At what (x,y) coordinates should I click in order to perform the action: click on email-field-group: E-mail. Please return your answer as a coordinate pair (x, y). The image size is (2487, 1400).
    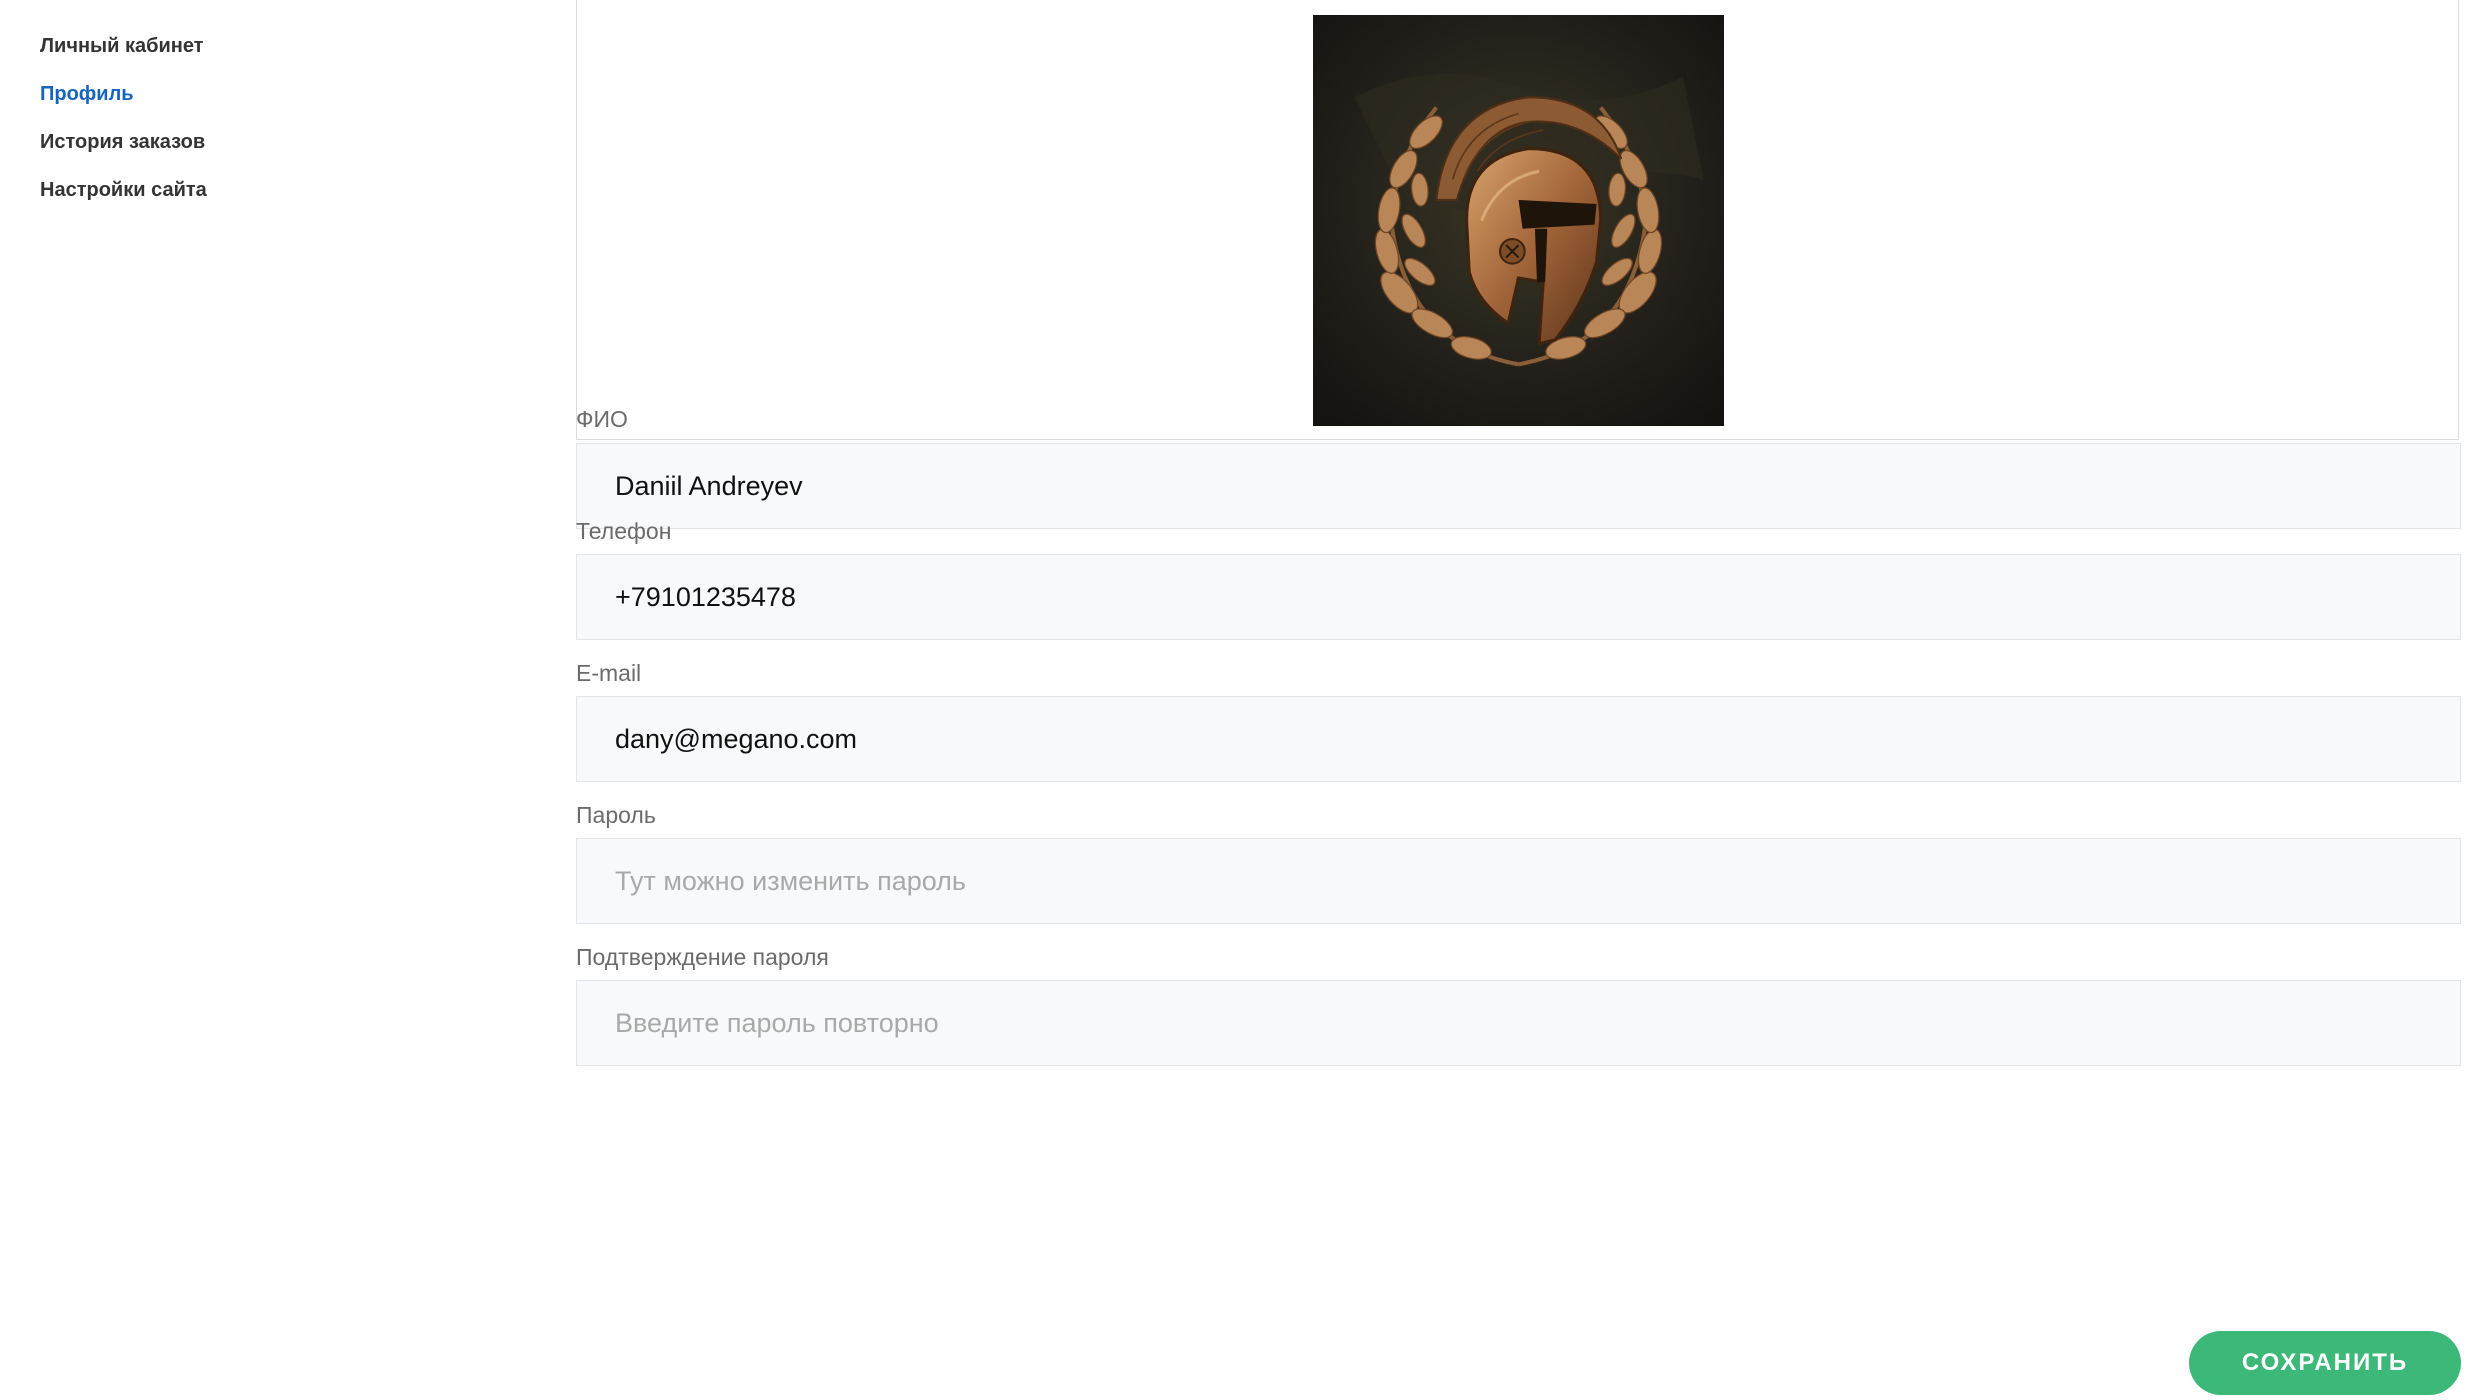
    Looking at the image, I should click on (1518, 720).